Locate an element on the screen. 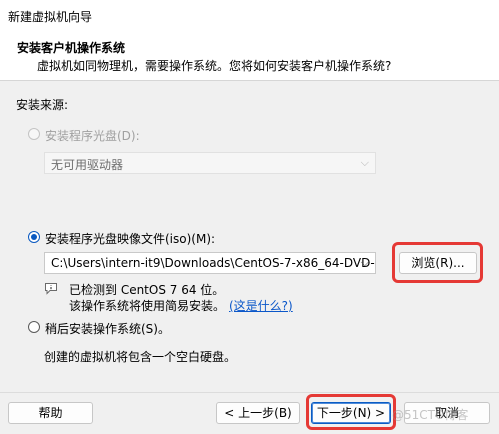  iso-option-label: 安装程序光盘映像文件(iso)(M): is located at coordinates (130, 239).